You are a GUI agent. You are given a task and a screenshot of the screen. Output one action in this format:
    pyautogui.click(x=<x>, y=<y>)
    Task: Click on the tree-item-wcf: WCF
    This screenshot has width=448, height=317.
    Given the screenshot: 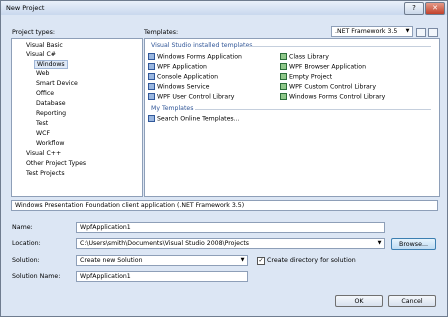 What is the action you would take?
    pyautogui.click(x=43, y=133)
    